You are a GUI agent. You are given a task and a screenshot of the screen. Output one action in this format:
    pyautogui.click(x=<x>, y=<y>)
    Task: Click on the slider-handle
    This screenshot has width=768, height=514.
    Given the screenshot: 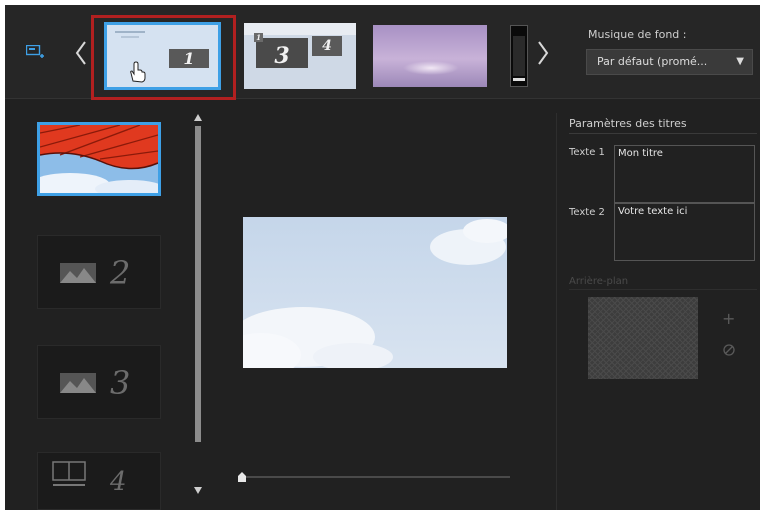 What is the action you would take?
    pyautogui.click(x=242, y=477)
    